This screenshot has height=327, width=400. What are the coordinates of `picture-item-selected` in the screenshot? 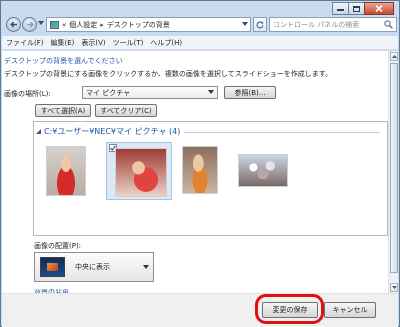 It's located at (139, 171).